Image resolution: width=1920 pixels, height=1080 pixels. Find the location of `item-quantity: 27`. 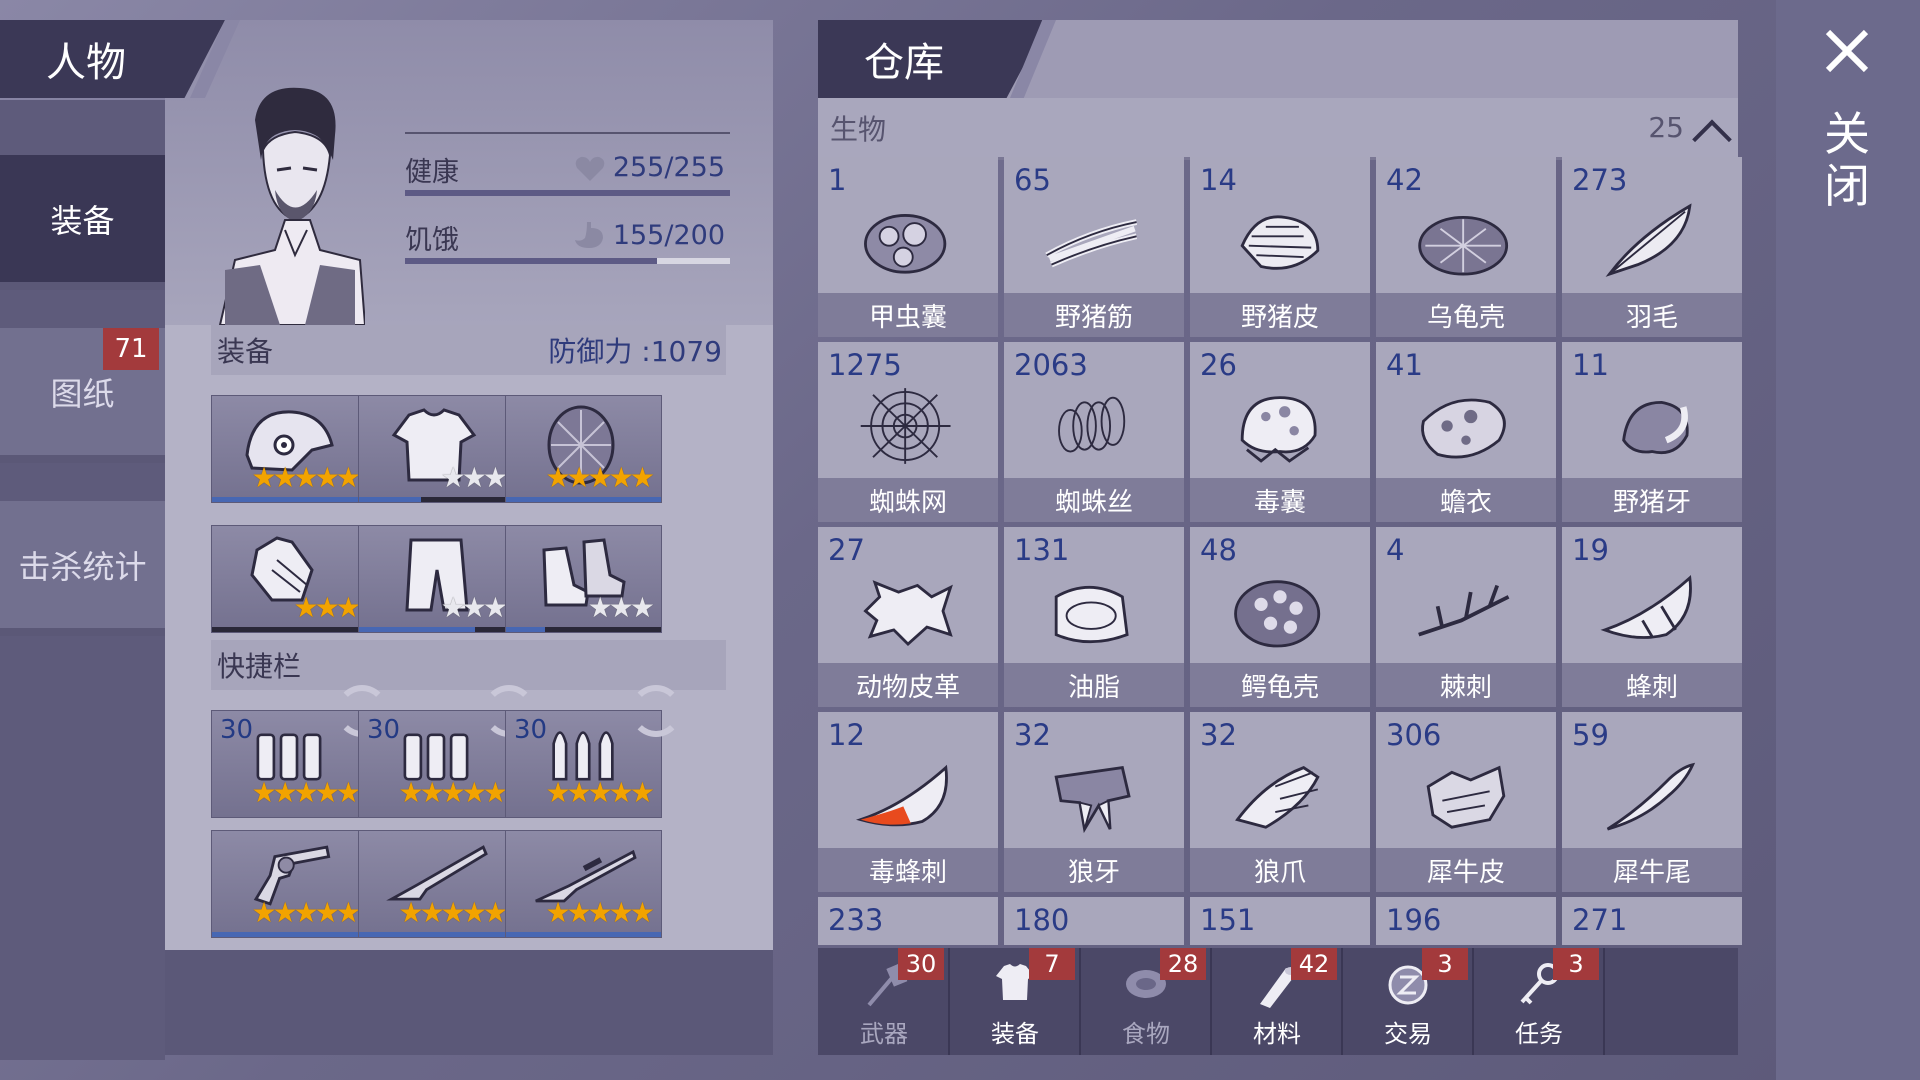

item-quantity: 27 is located at coordinates (846, 550).